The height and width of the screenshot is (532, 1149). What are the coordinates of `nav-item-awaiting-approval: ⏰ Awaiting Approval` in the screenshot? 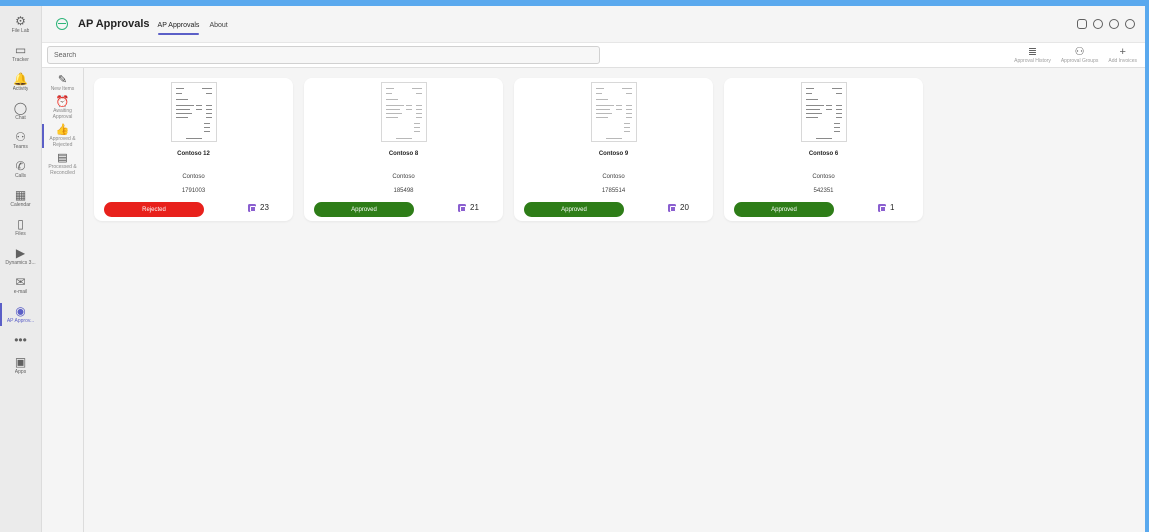 It's located at (63, 108).